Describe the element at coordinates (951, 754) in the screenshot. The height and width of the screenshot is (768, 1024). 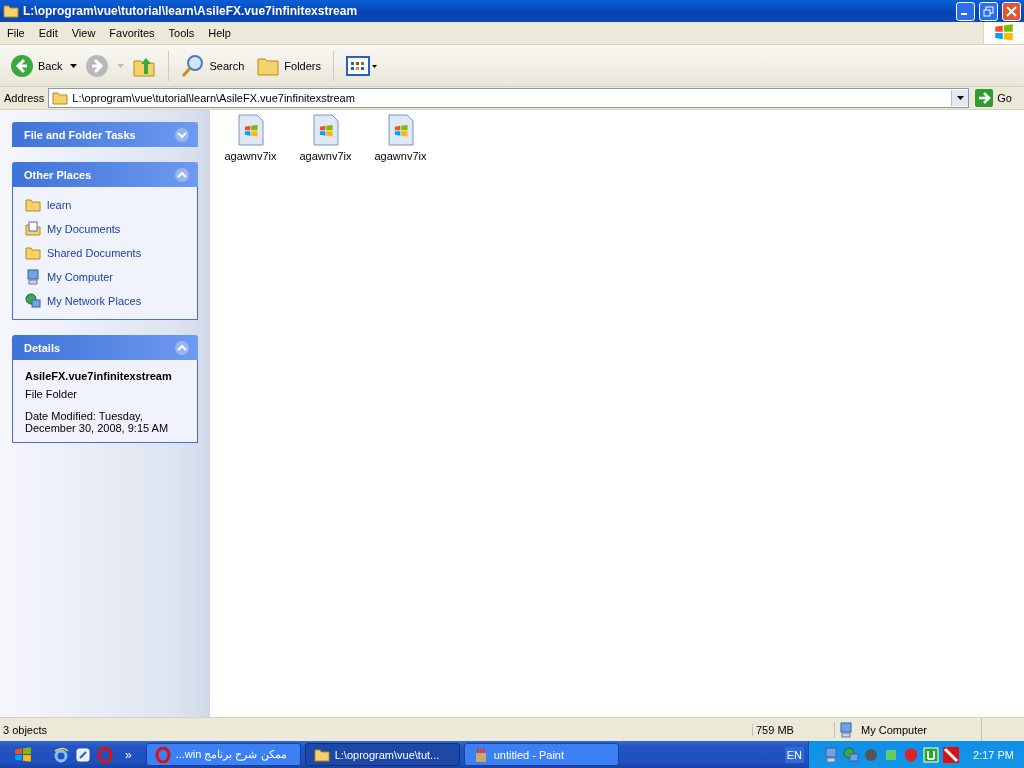
I see `tray-app-icon` at that location.